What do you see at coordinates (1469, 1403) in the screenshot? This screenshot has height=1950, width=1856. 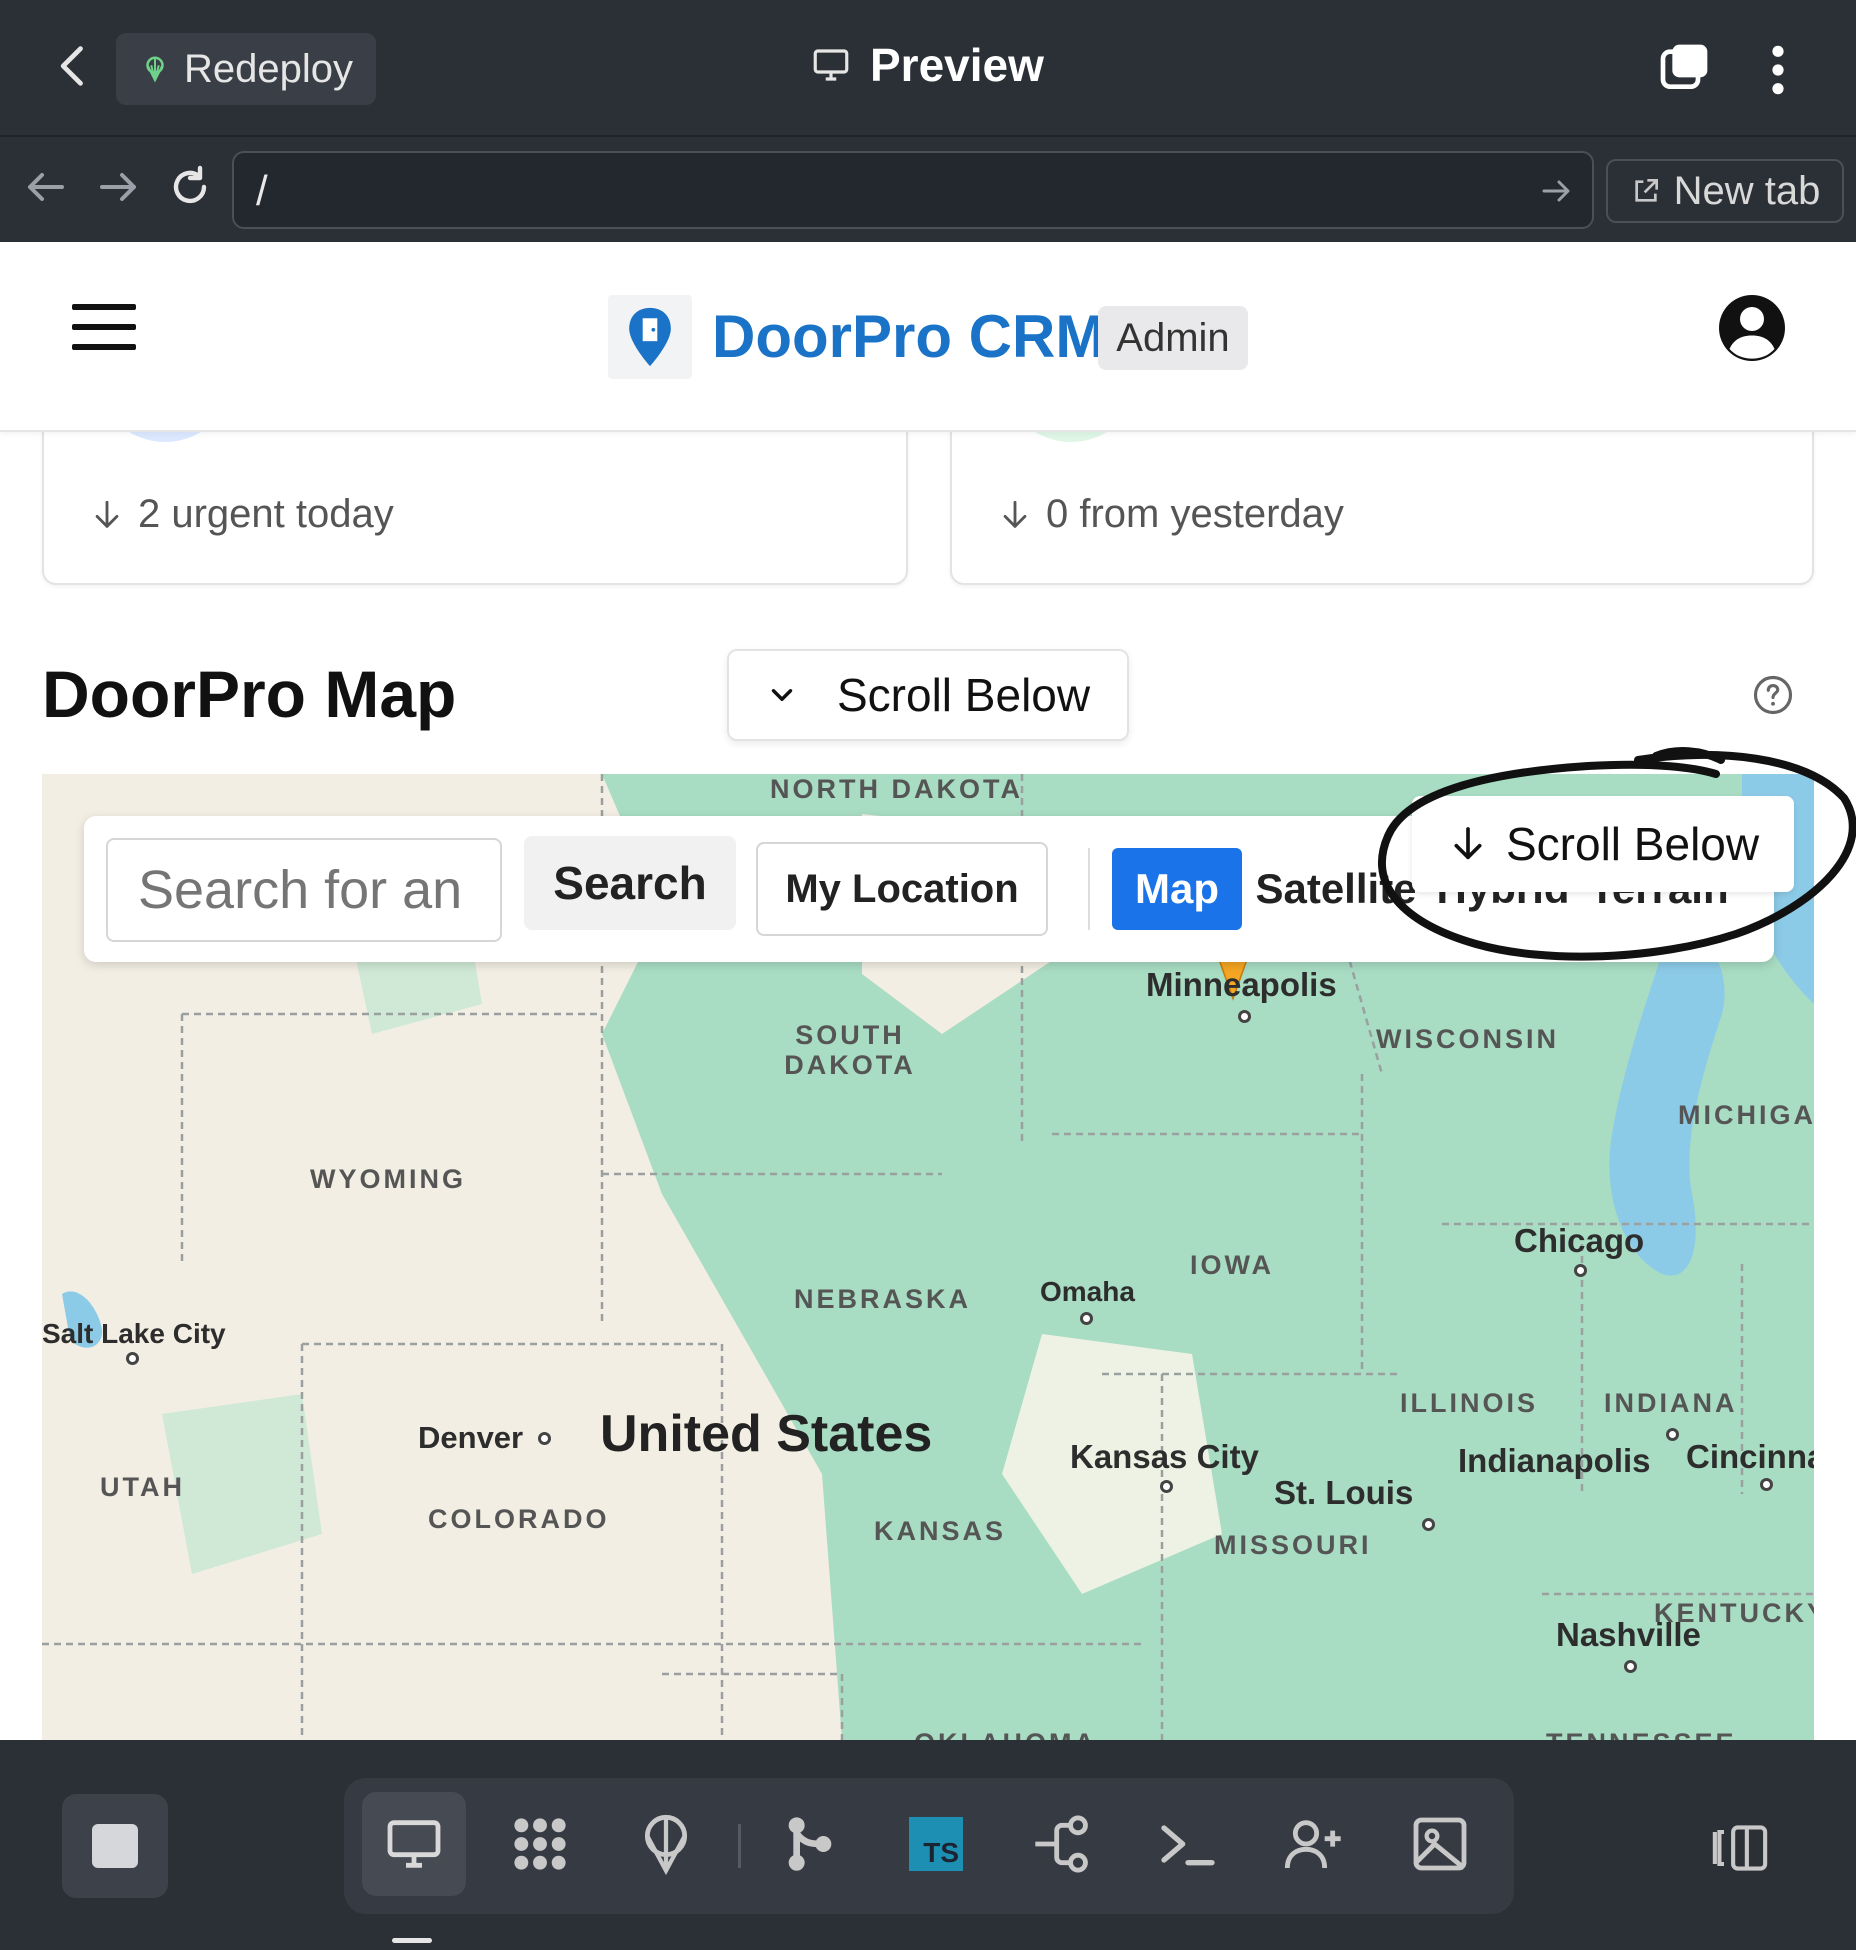 I see `state-label: ILLINOIS` at bounding box center [1469, 1403].